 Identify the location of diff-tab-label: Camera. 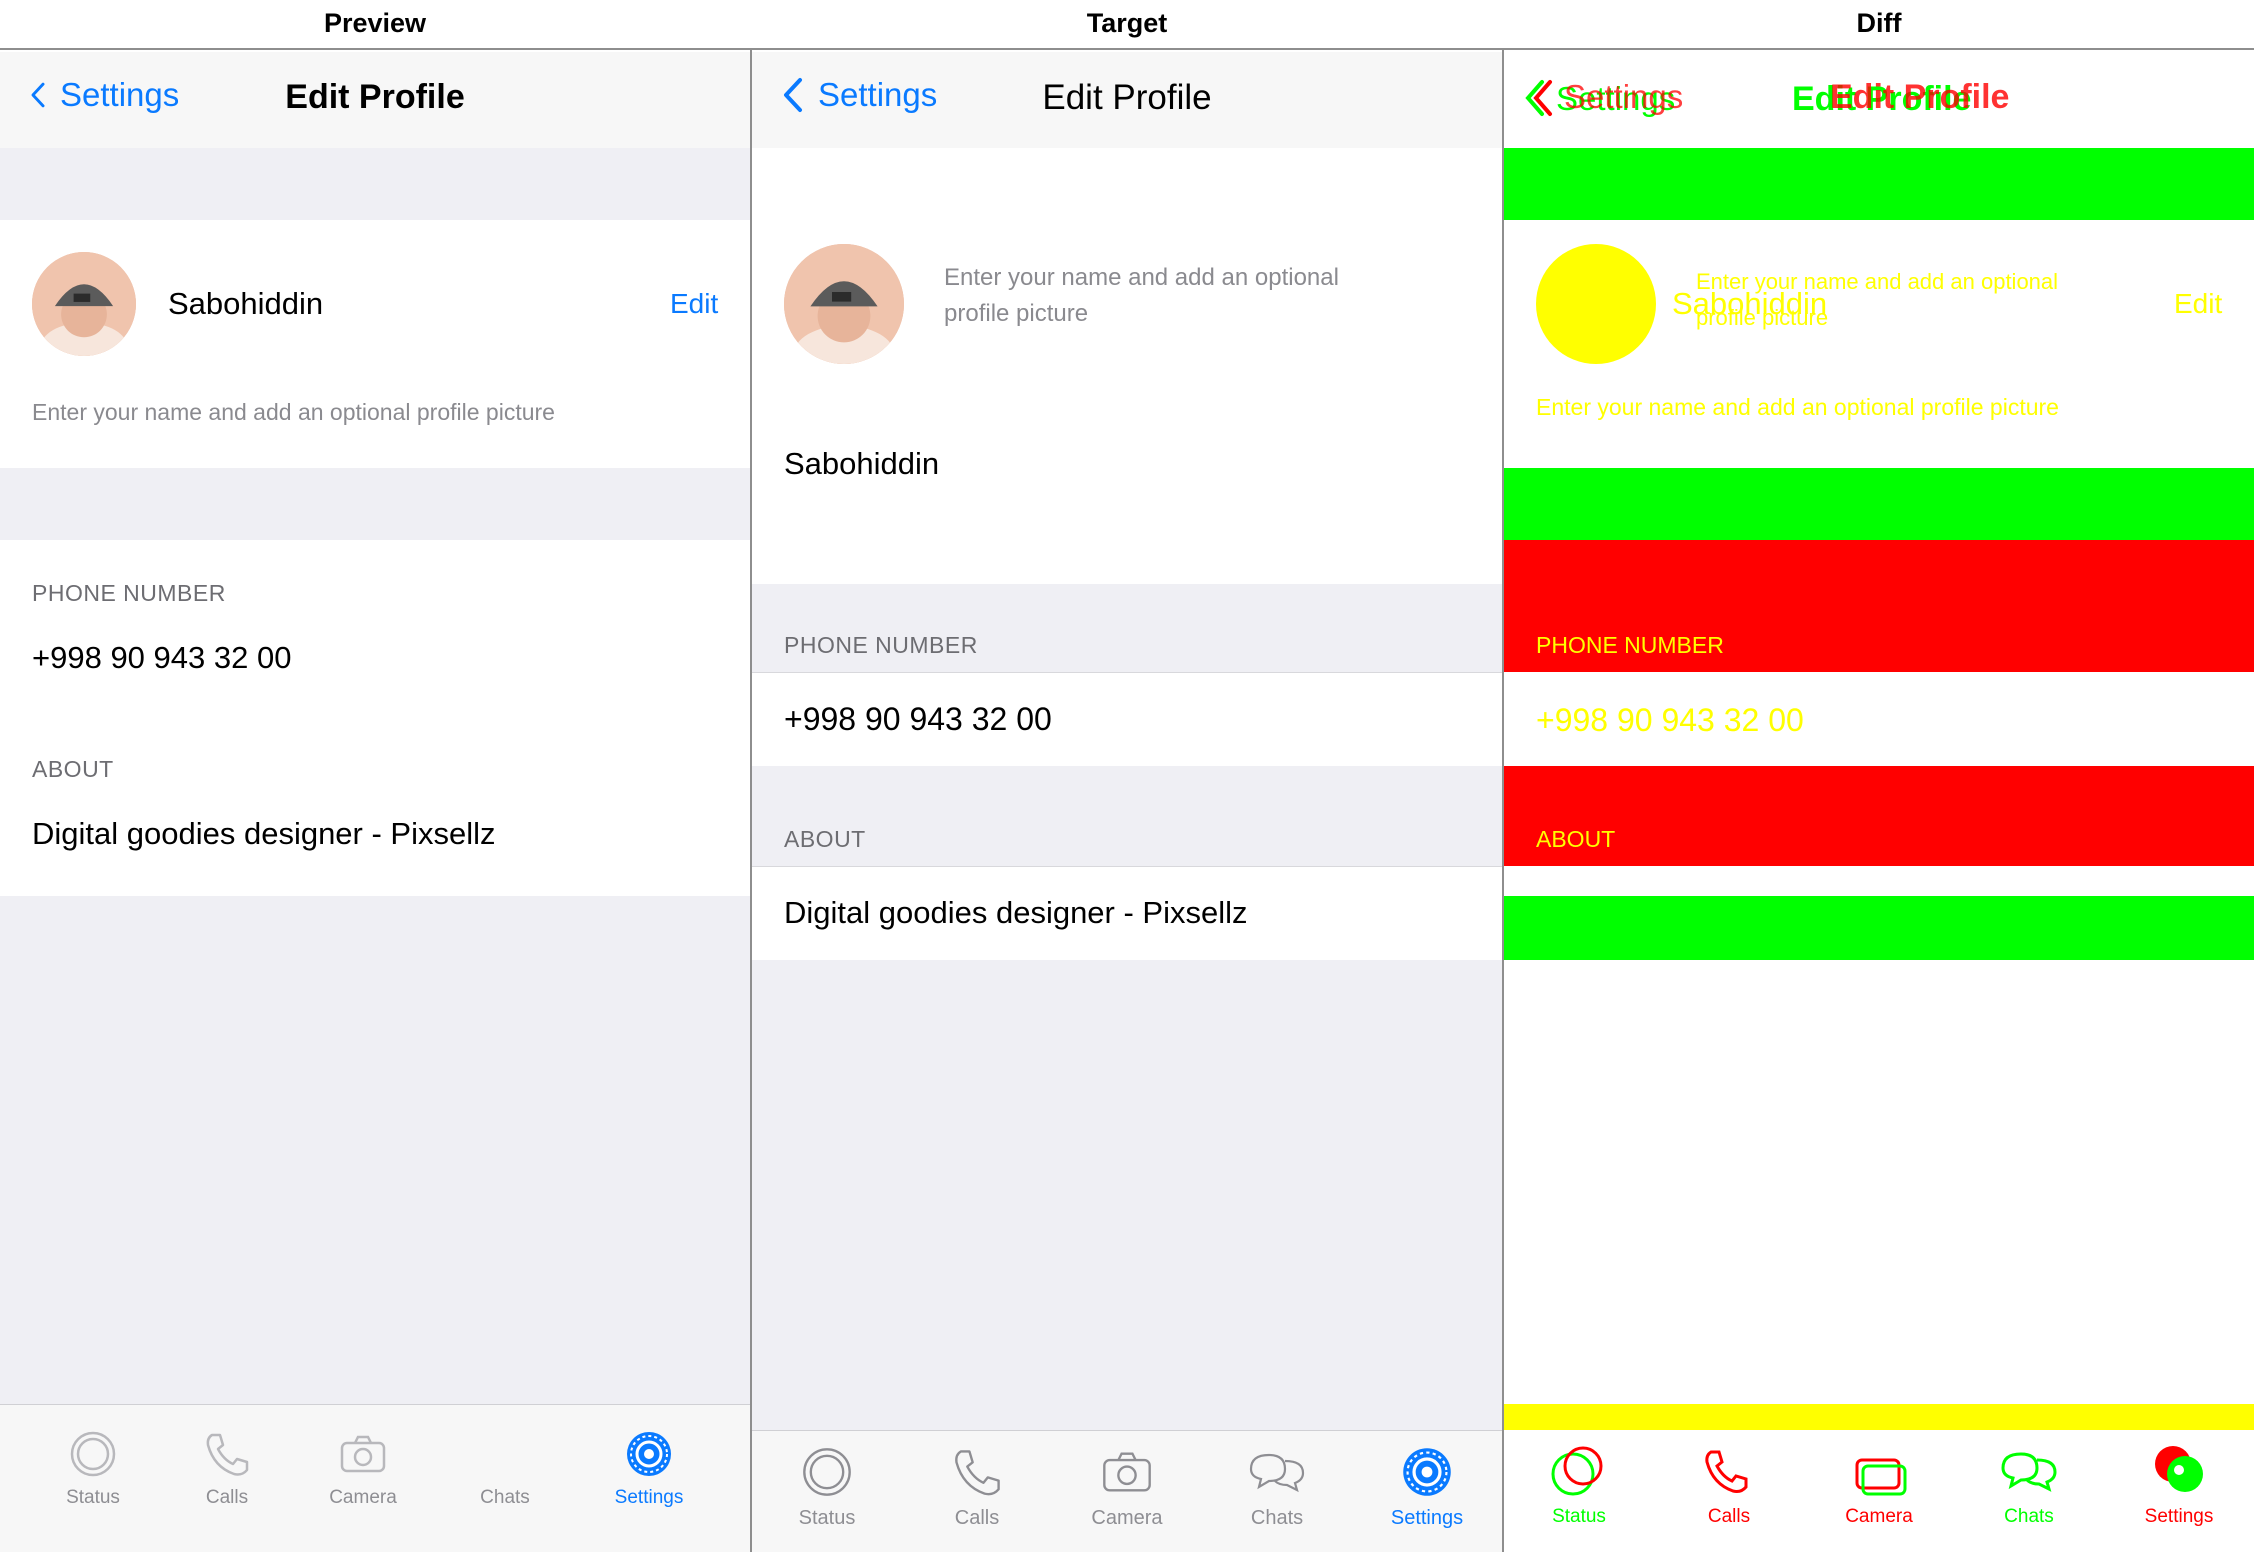
(1879, 1516).